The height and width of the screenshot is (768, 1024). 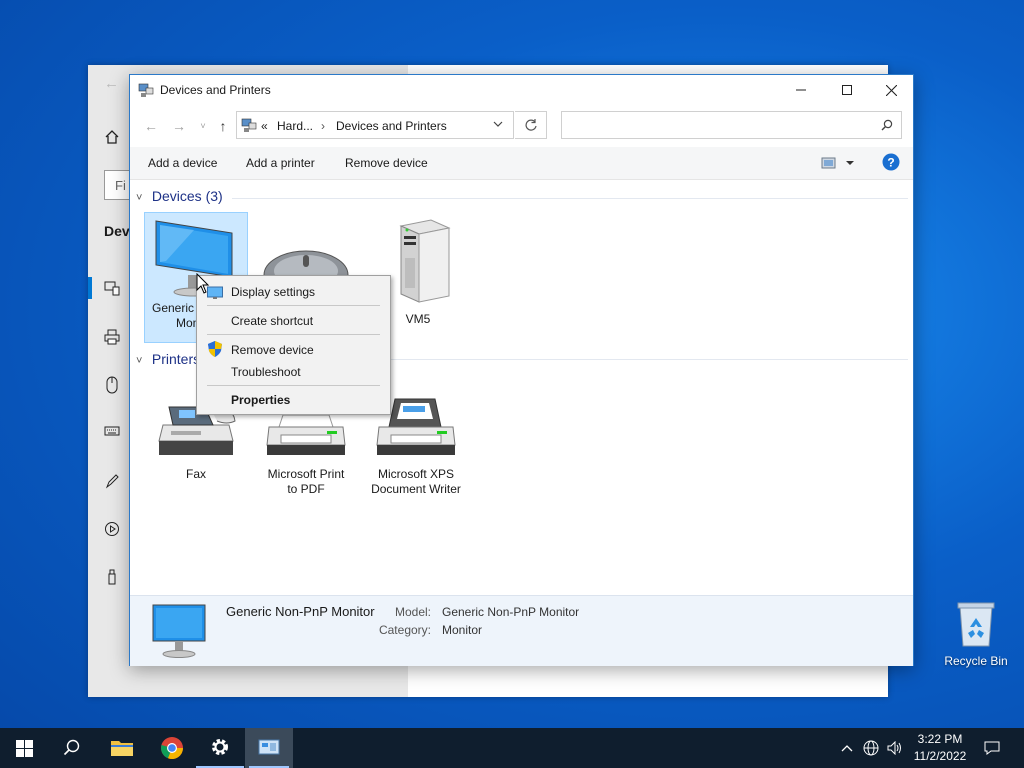 I want to click on minimize-button, so click(x=801, y=90).